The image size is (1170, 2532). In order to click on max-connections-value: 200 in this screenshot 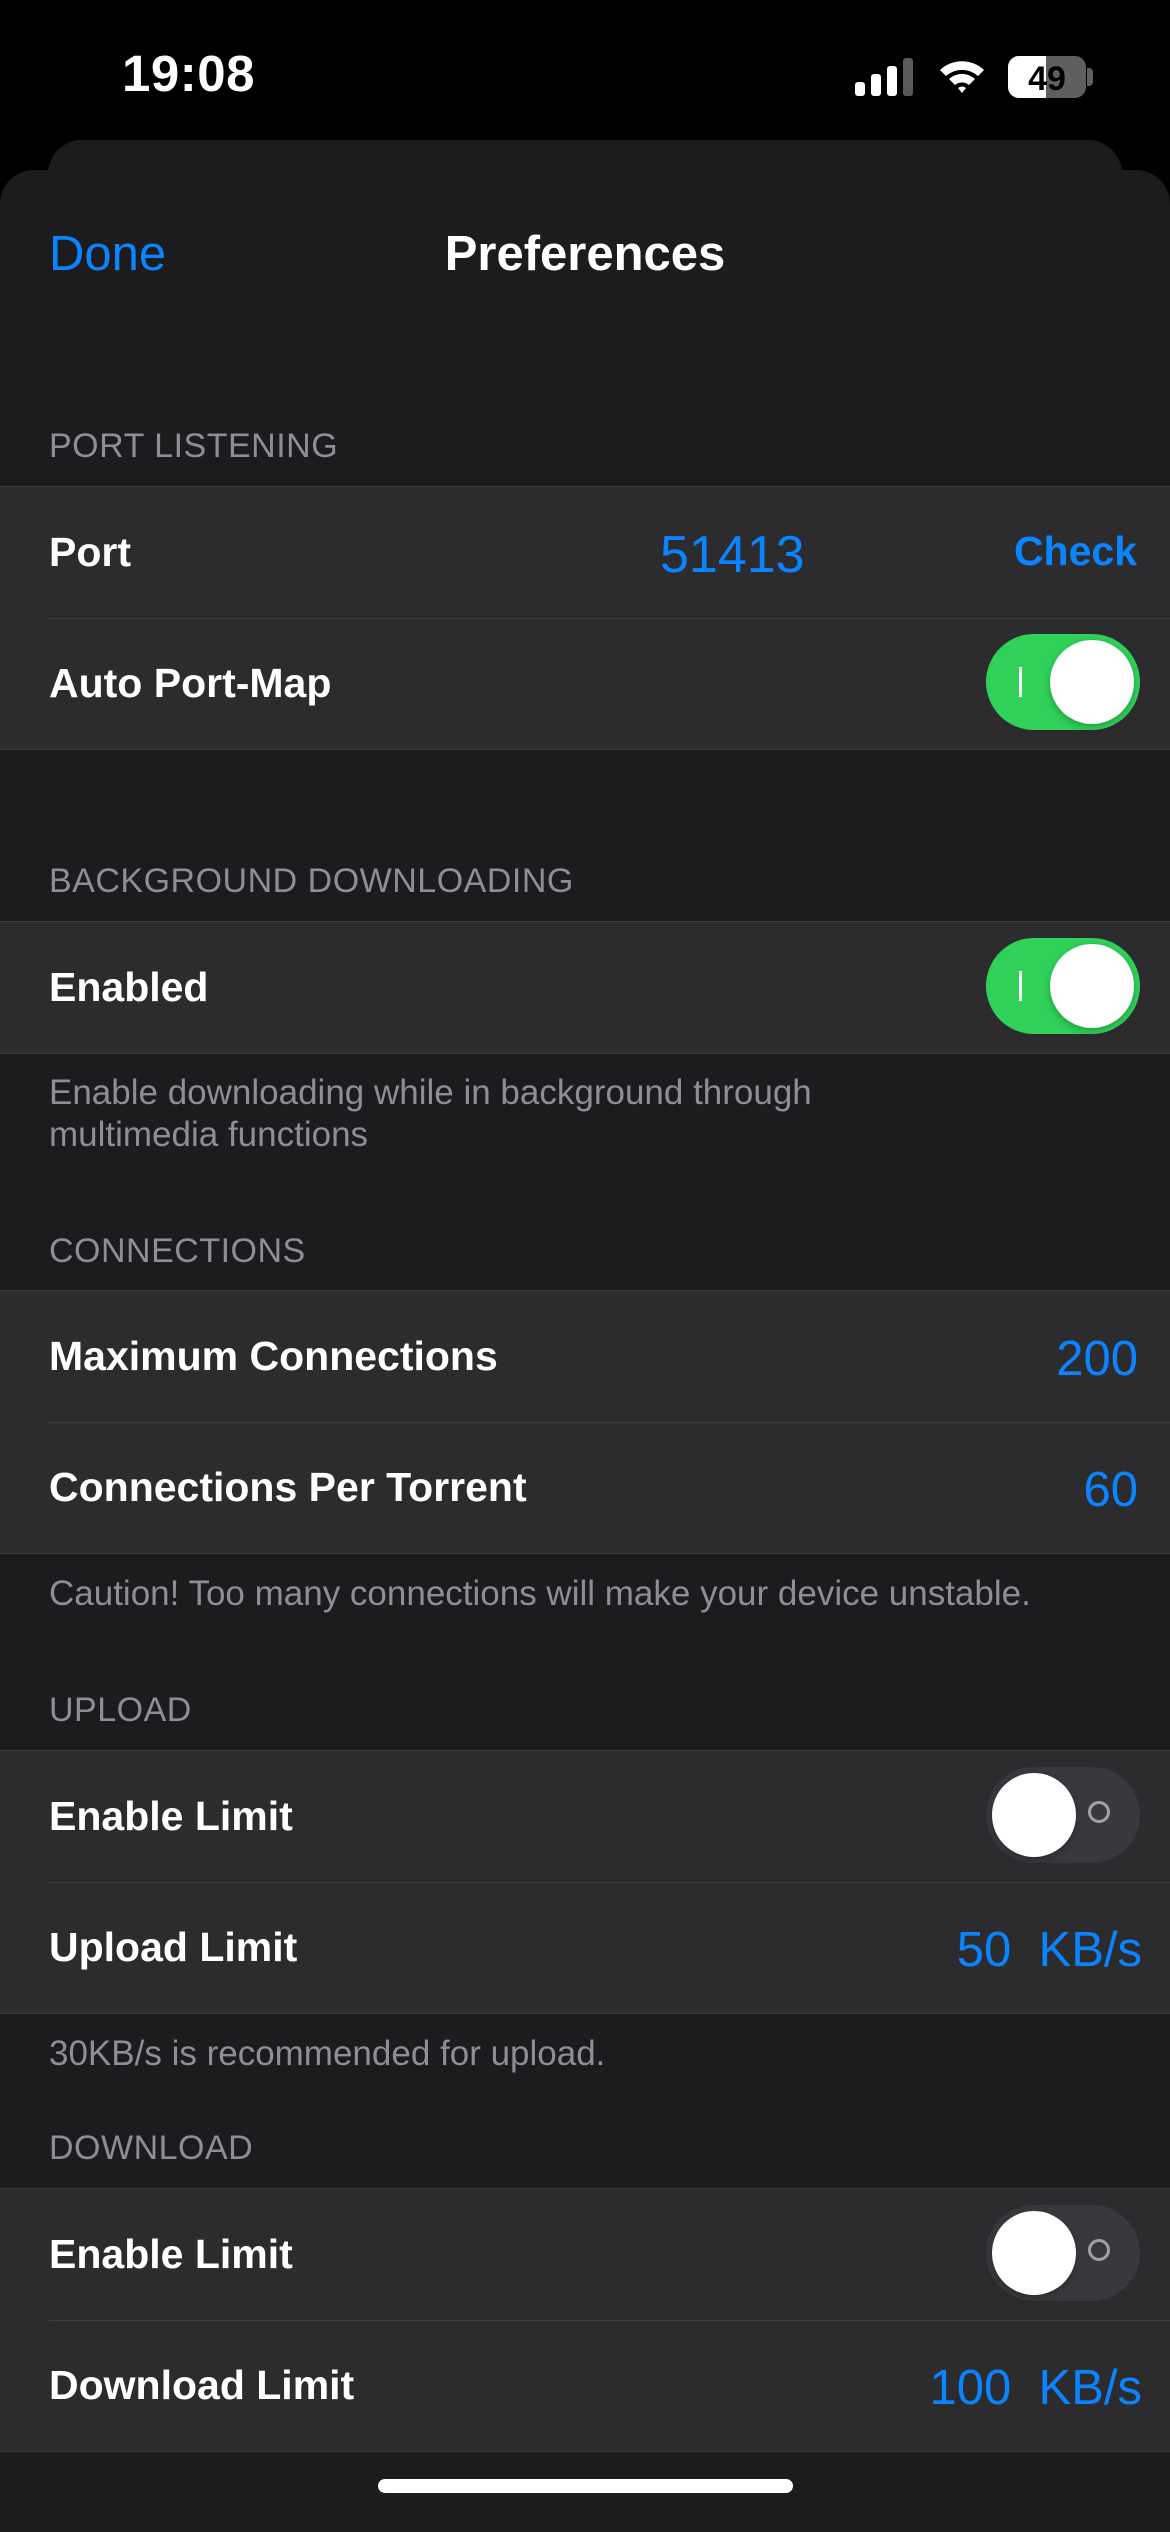, I will do `click(1097, 1359)`.